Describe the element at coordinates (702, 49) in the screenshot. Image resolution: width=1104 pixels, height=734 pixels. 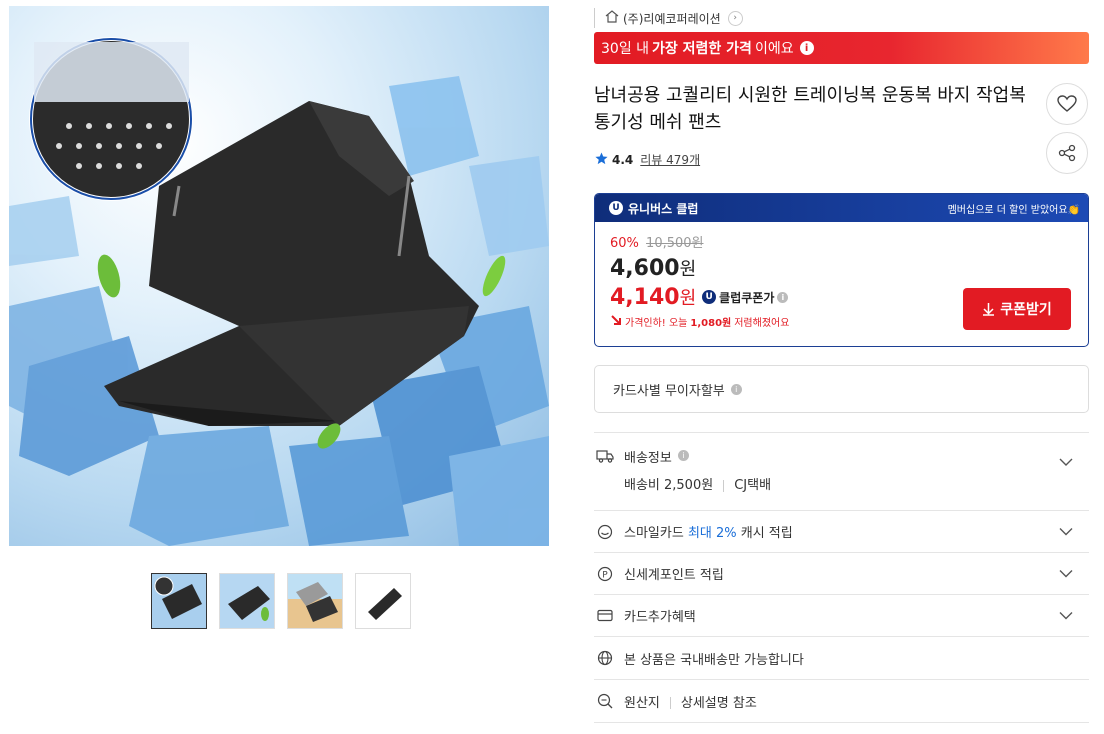
I see `promo-highlight: 가장 저렴한 가격` at that location.